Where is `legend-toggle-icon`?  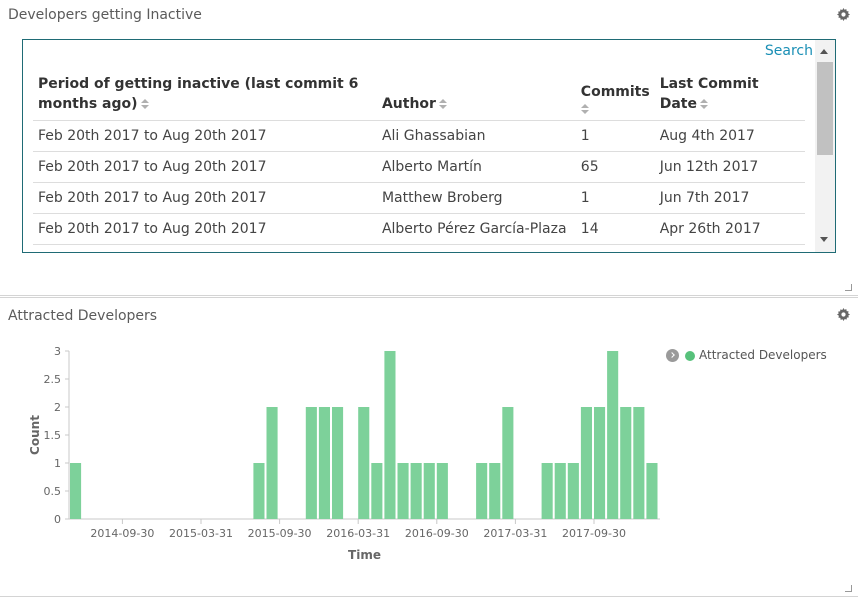
legend-toggle-icon is located at coordinates (672, 355).